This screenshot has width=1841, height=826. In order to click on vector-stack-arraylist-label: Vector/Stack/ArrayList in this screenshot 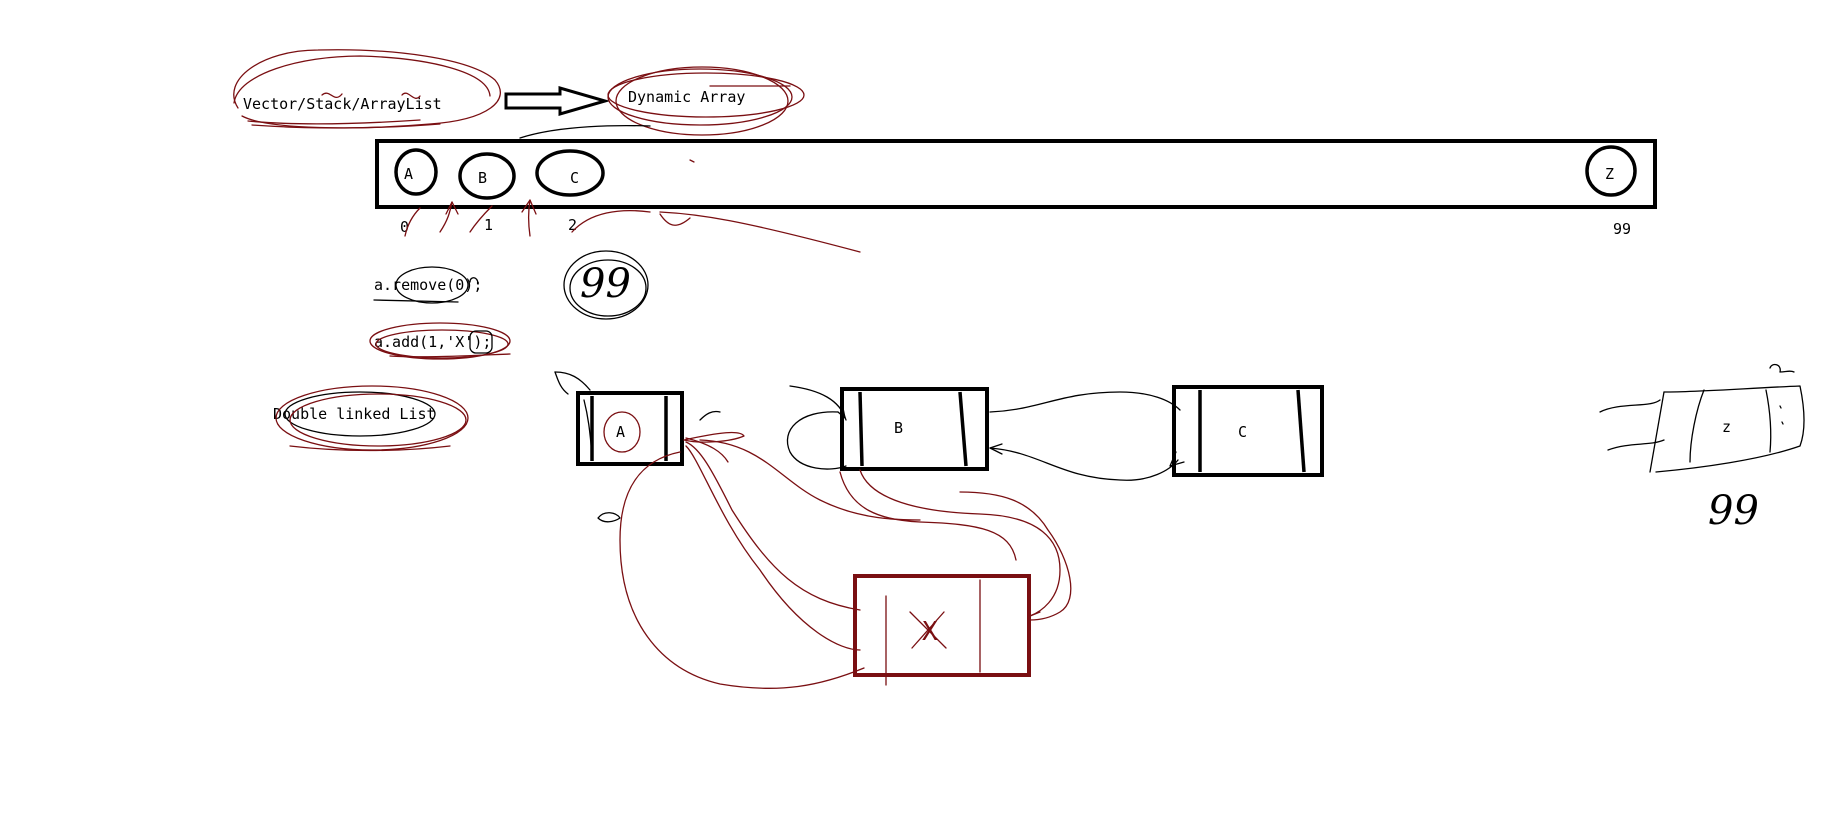, I will do `click(342, 104)`.